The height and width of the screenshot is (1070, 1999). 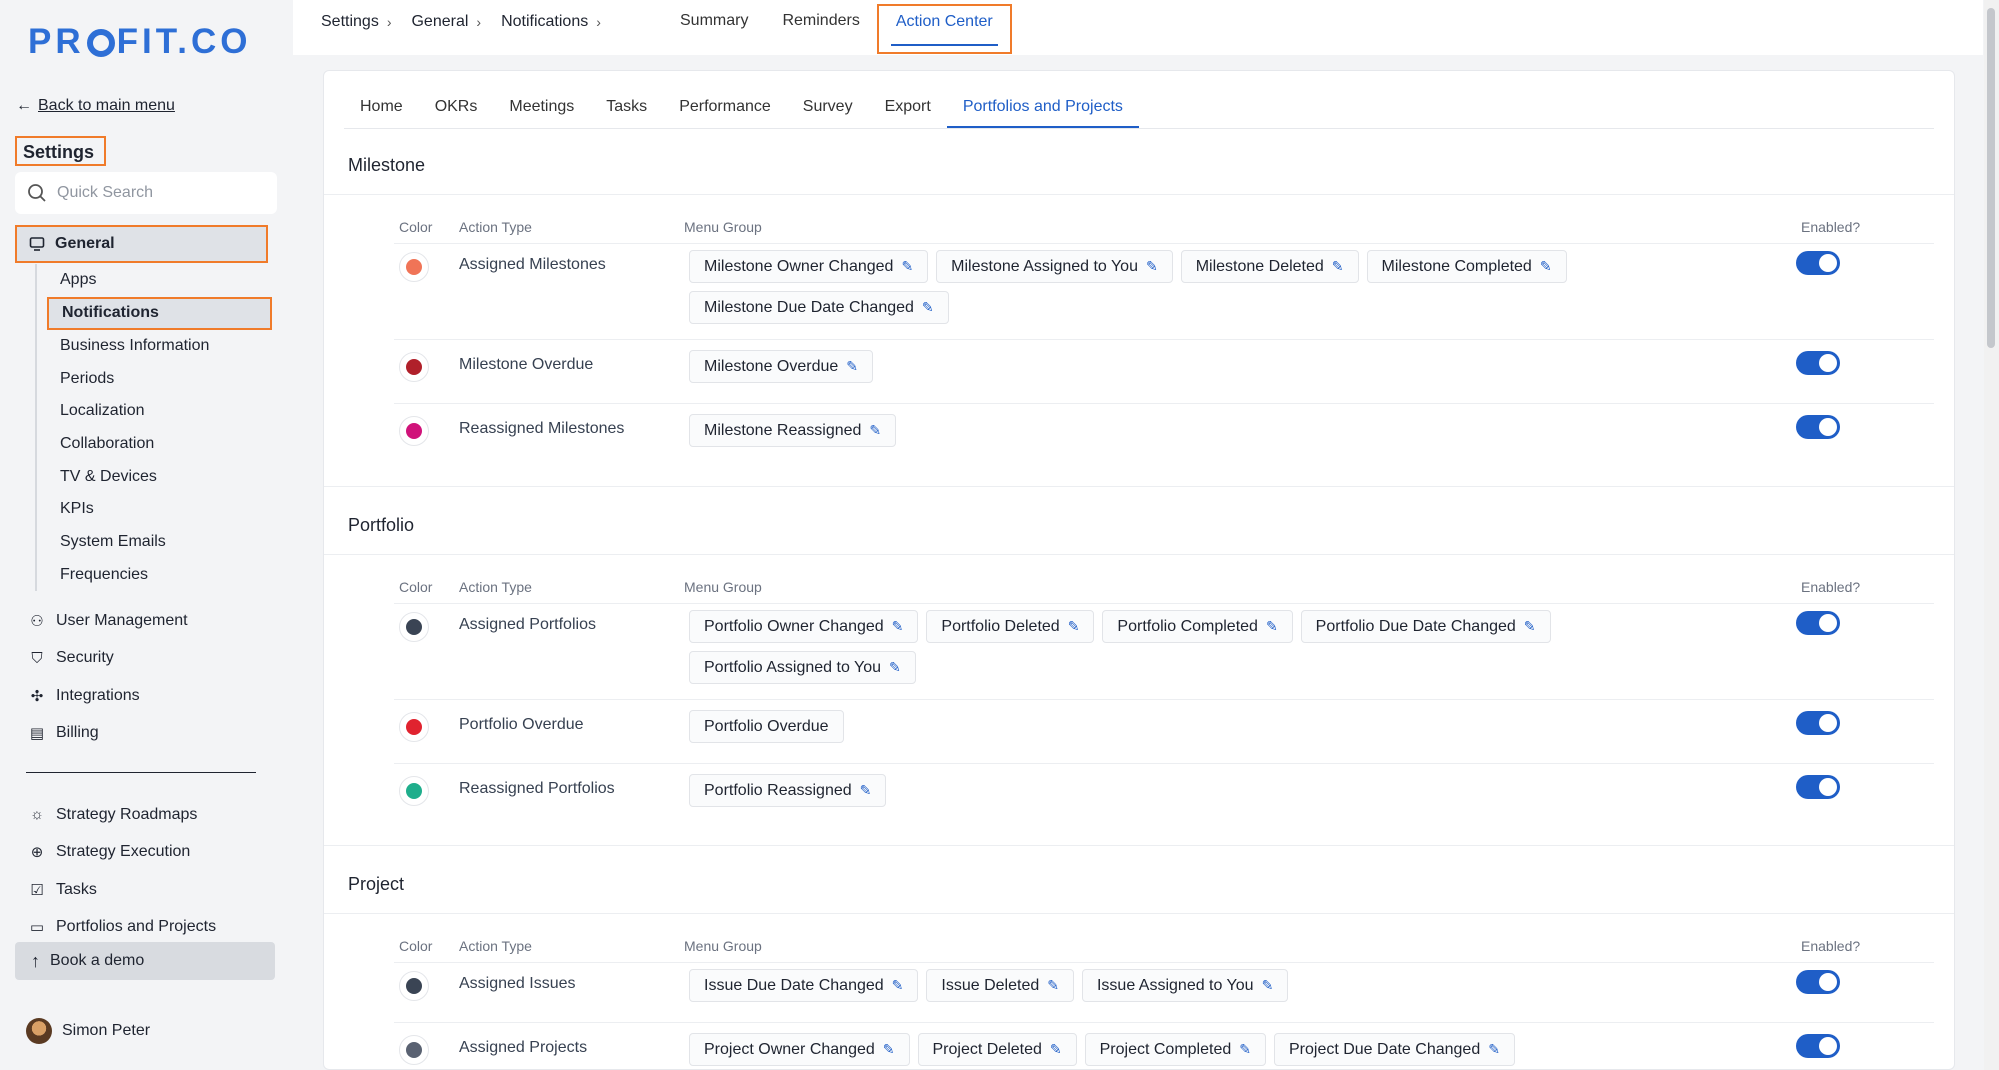 What do you see at coordinates (820, 27) in the screenshot?
I see `tab-reminders: Reminders` at bounding box center [820, 27].